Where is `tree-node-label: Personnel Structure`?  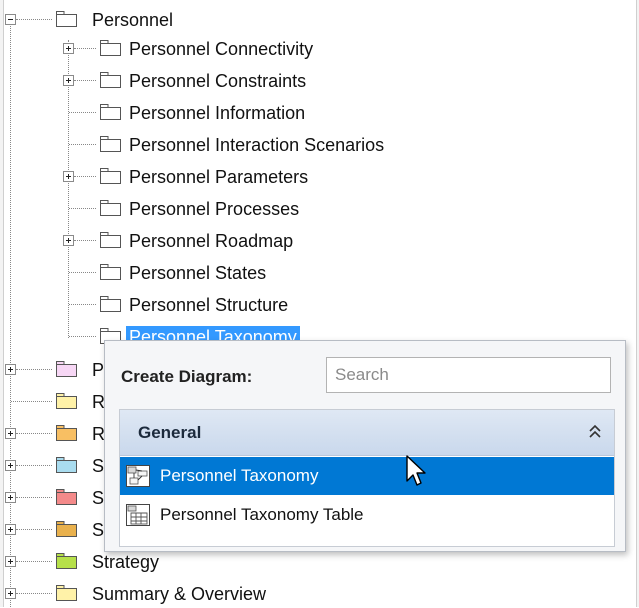 tree-node-label: Personnel Structure is located at coordinates (209, 305).